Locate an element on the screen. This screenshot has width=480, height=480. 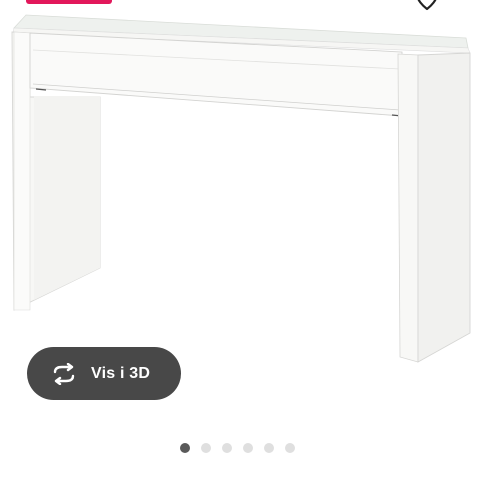
view-in-3d-label: Vis i 3D is located at coordinates (121, 373).